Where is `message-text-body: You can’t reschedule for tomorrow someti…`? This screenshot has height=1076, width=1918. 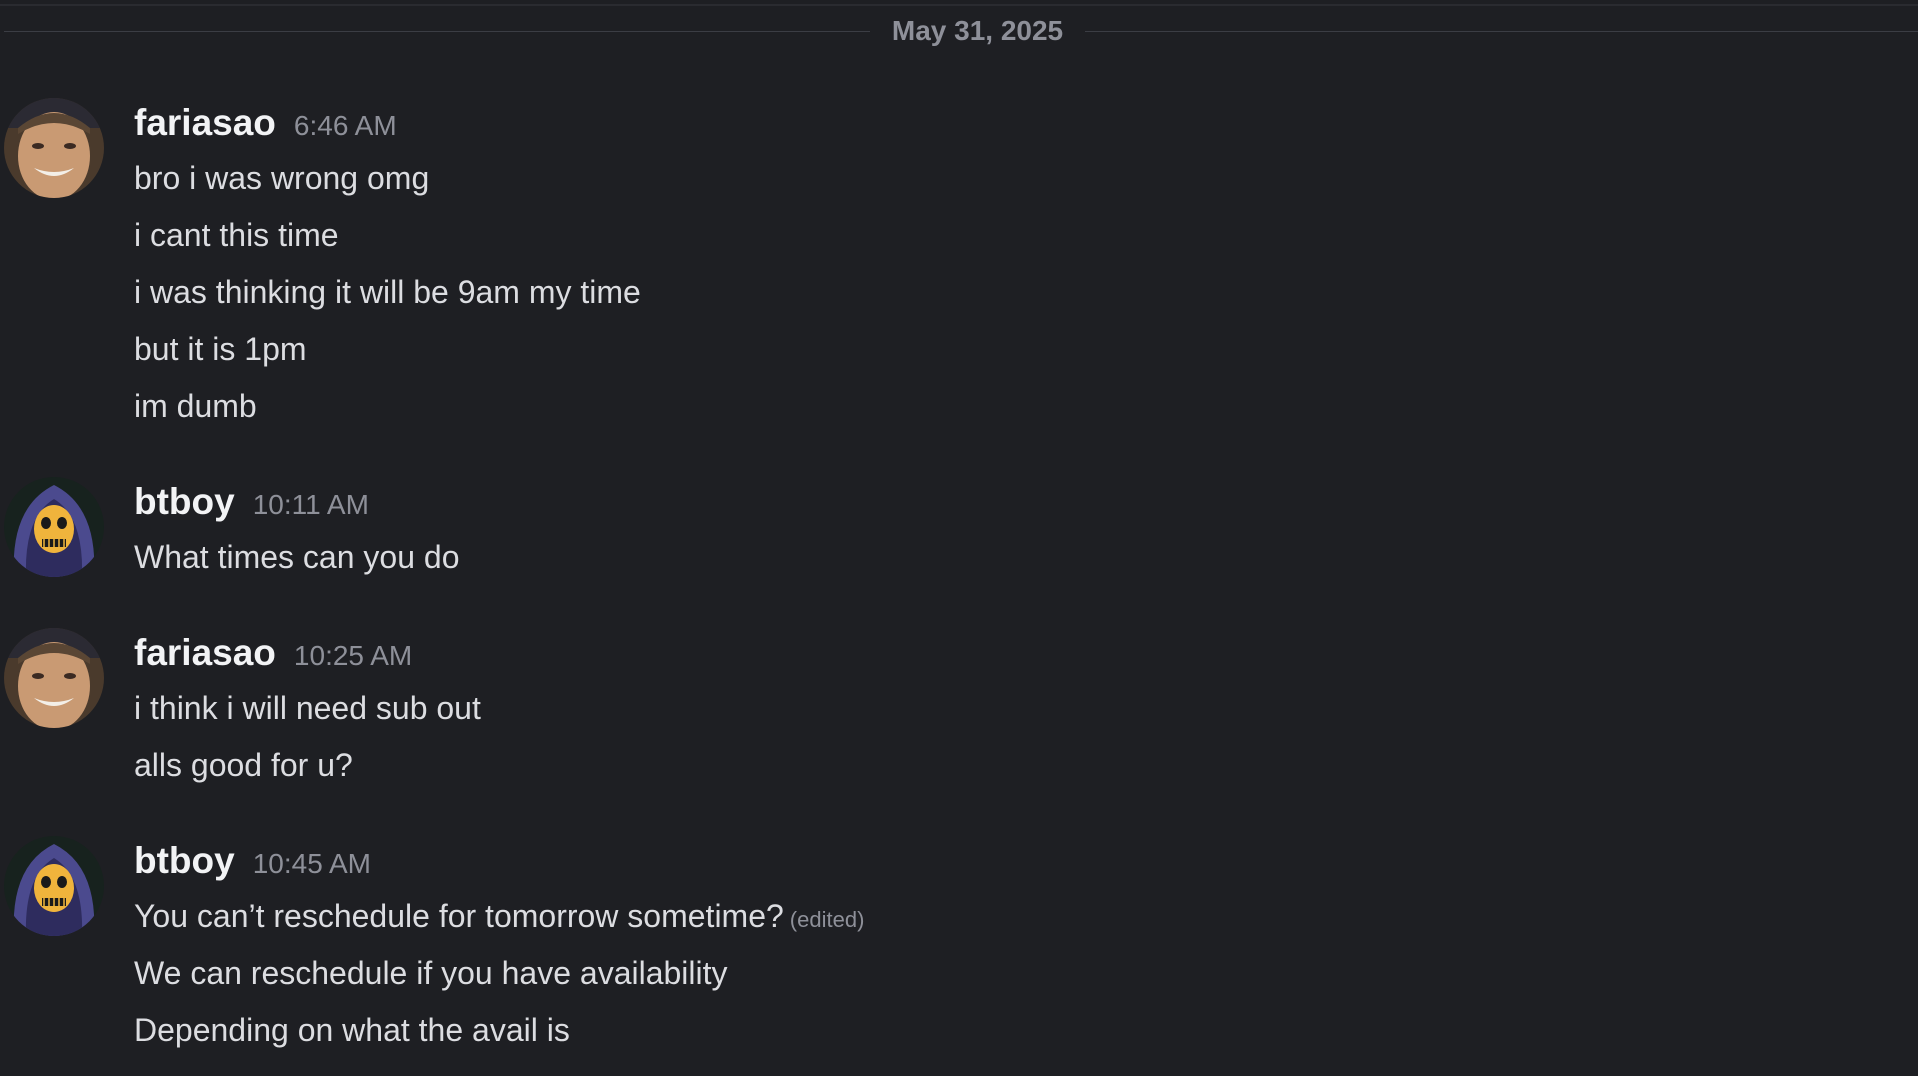 message-text-body: You can’t reschedule for tomorrow someti… is located at coordinates (459, 916).